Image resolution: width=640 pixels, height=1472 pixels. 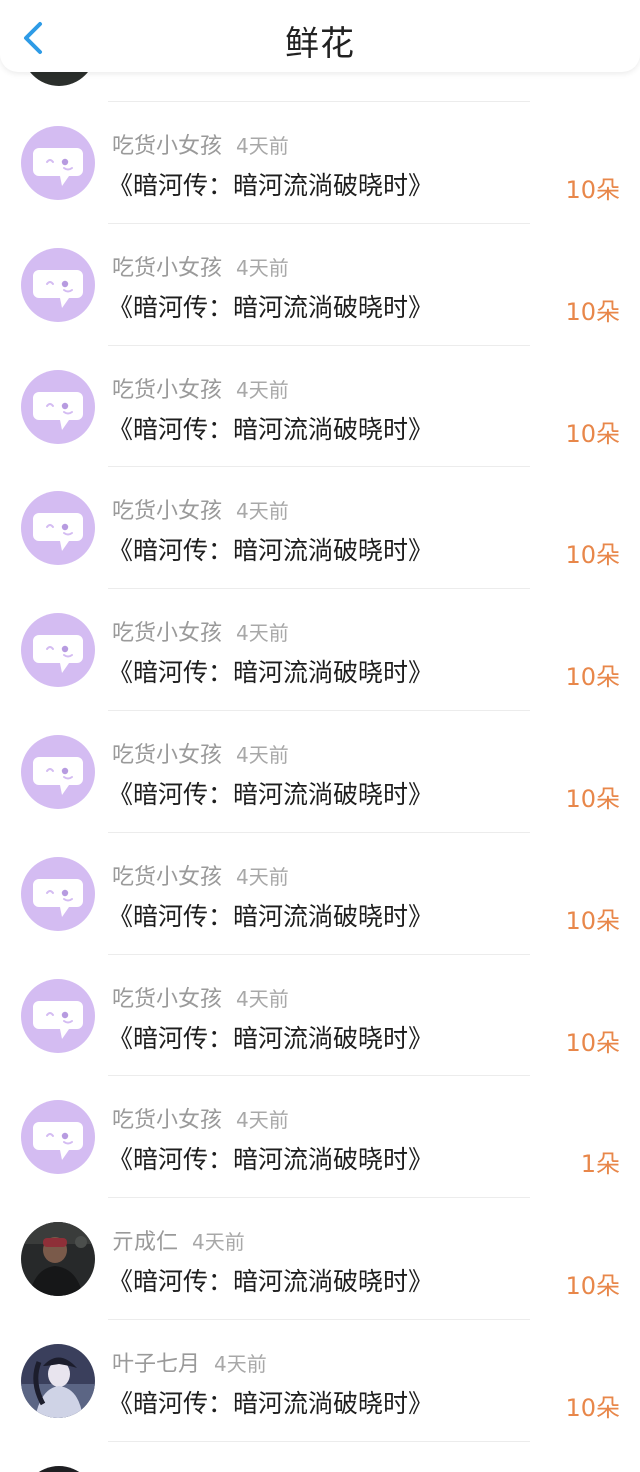 I want to click on user-name: 叶子七月, so click(x=156, y=1364).